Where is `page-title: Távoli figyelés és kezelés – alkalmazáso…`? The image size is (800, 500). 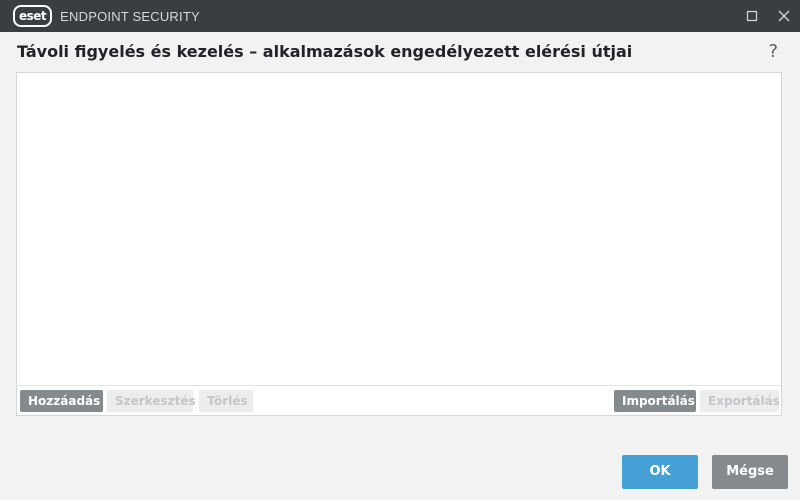 page-title: Távoli figyelés és kezelés – alkalmazáso… is located at coordinates (325, 51).